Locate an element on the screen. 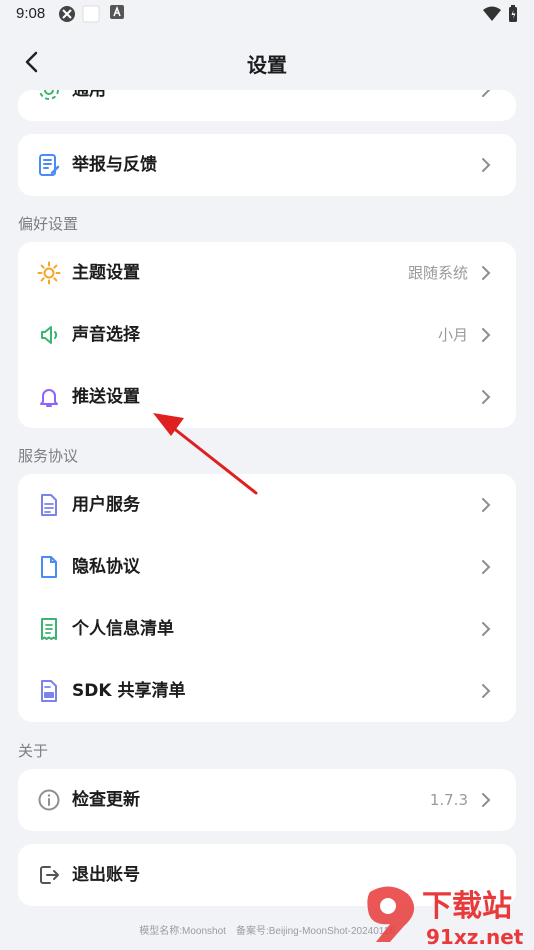  header: 设置 is located at coordinates (267, 62).